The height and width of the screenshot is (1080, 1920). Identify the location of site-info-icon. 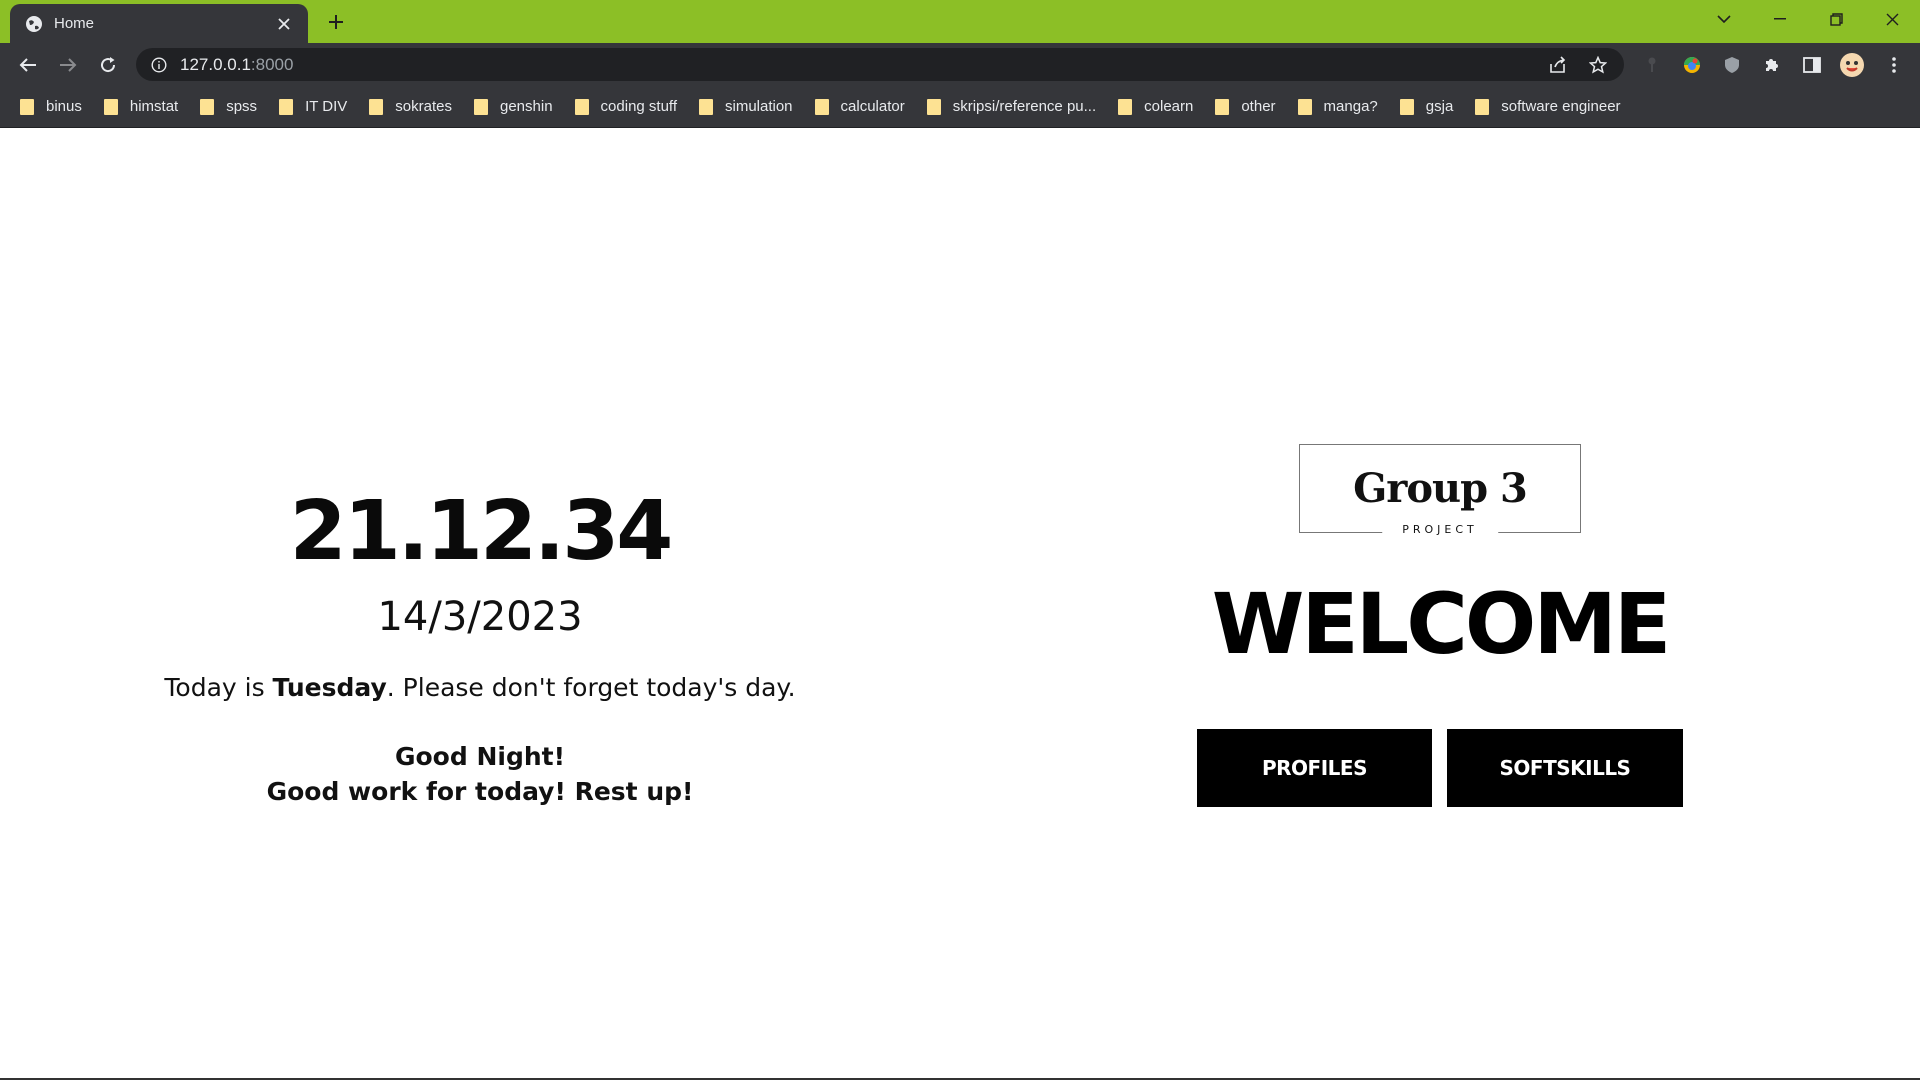
(159, 65).